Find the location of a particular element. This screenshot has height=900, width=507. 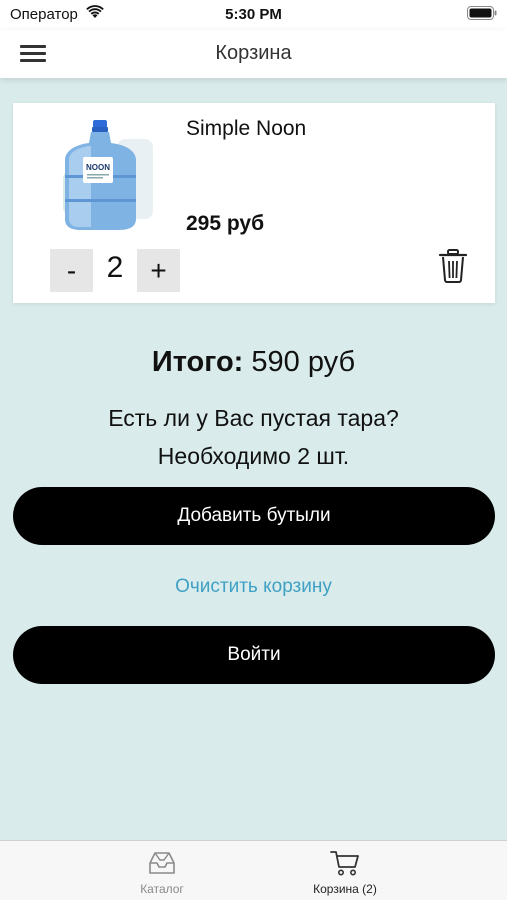

water-bottle-image: NOON is located at coordinates (108, 175).